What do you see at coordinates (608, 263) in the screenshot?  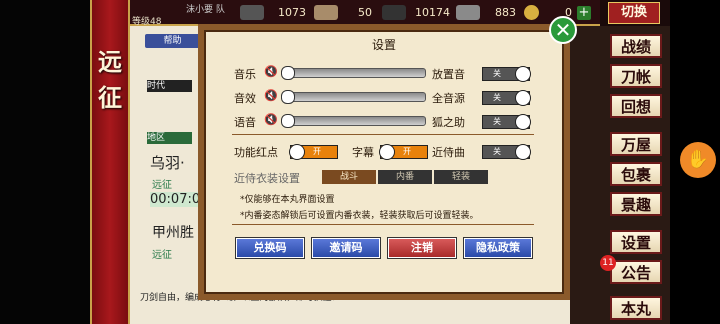 I see `notice-count-badge: 11` at bounding box center [608, 263].